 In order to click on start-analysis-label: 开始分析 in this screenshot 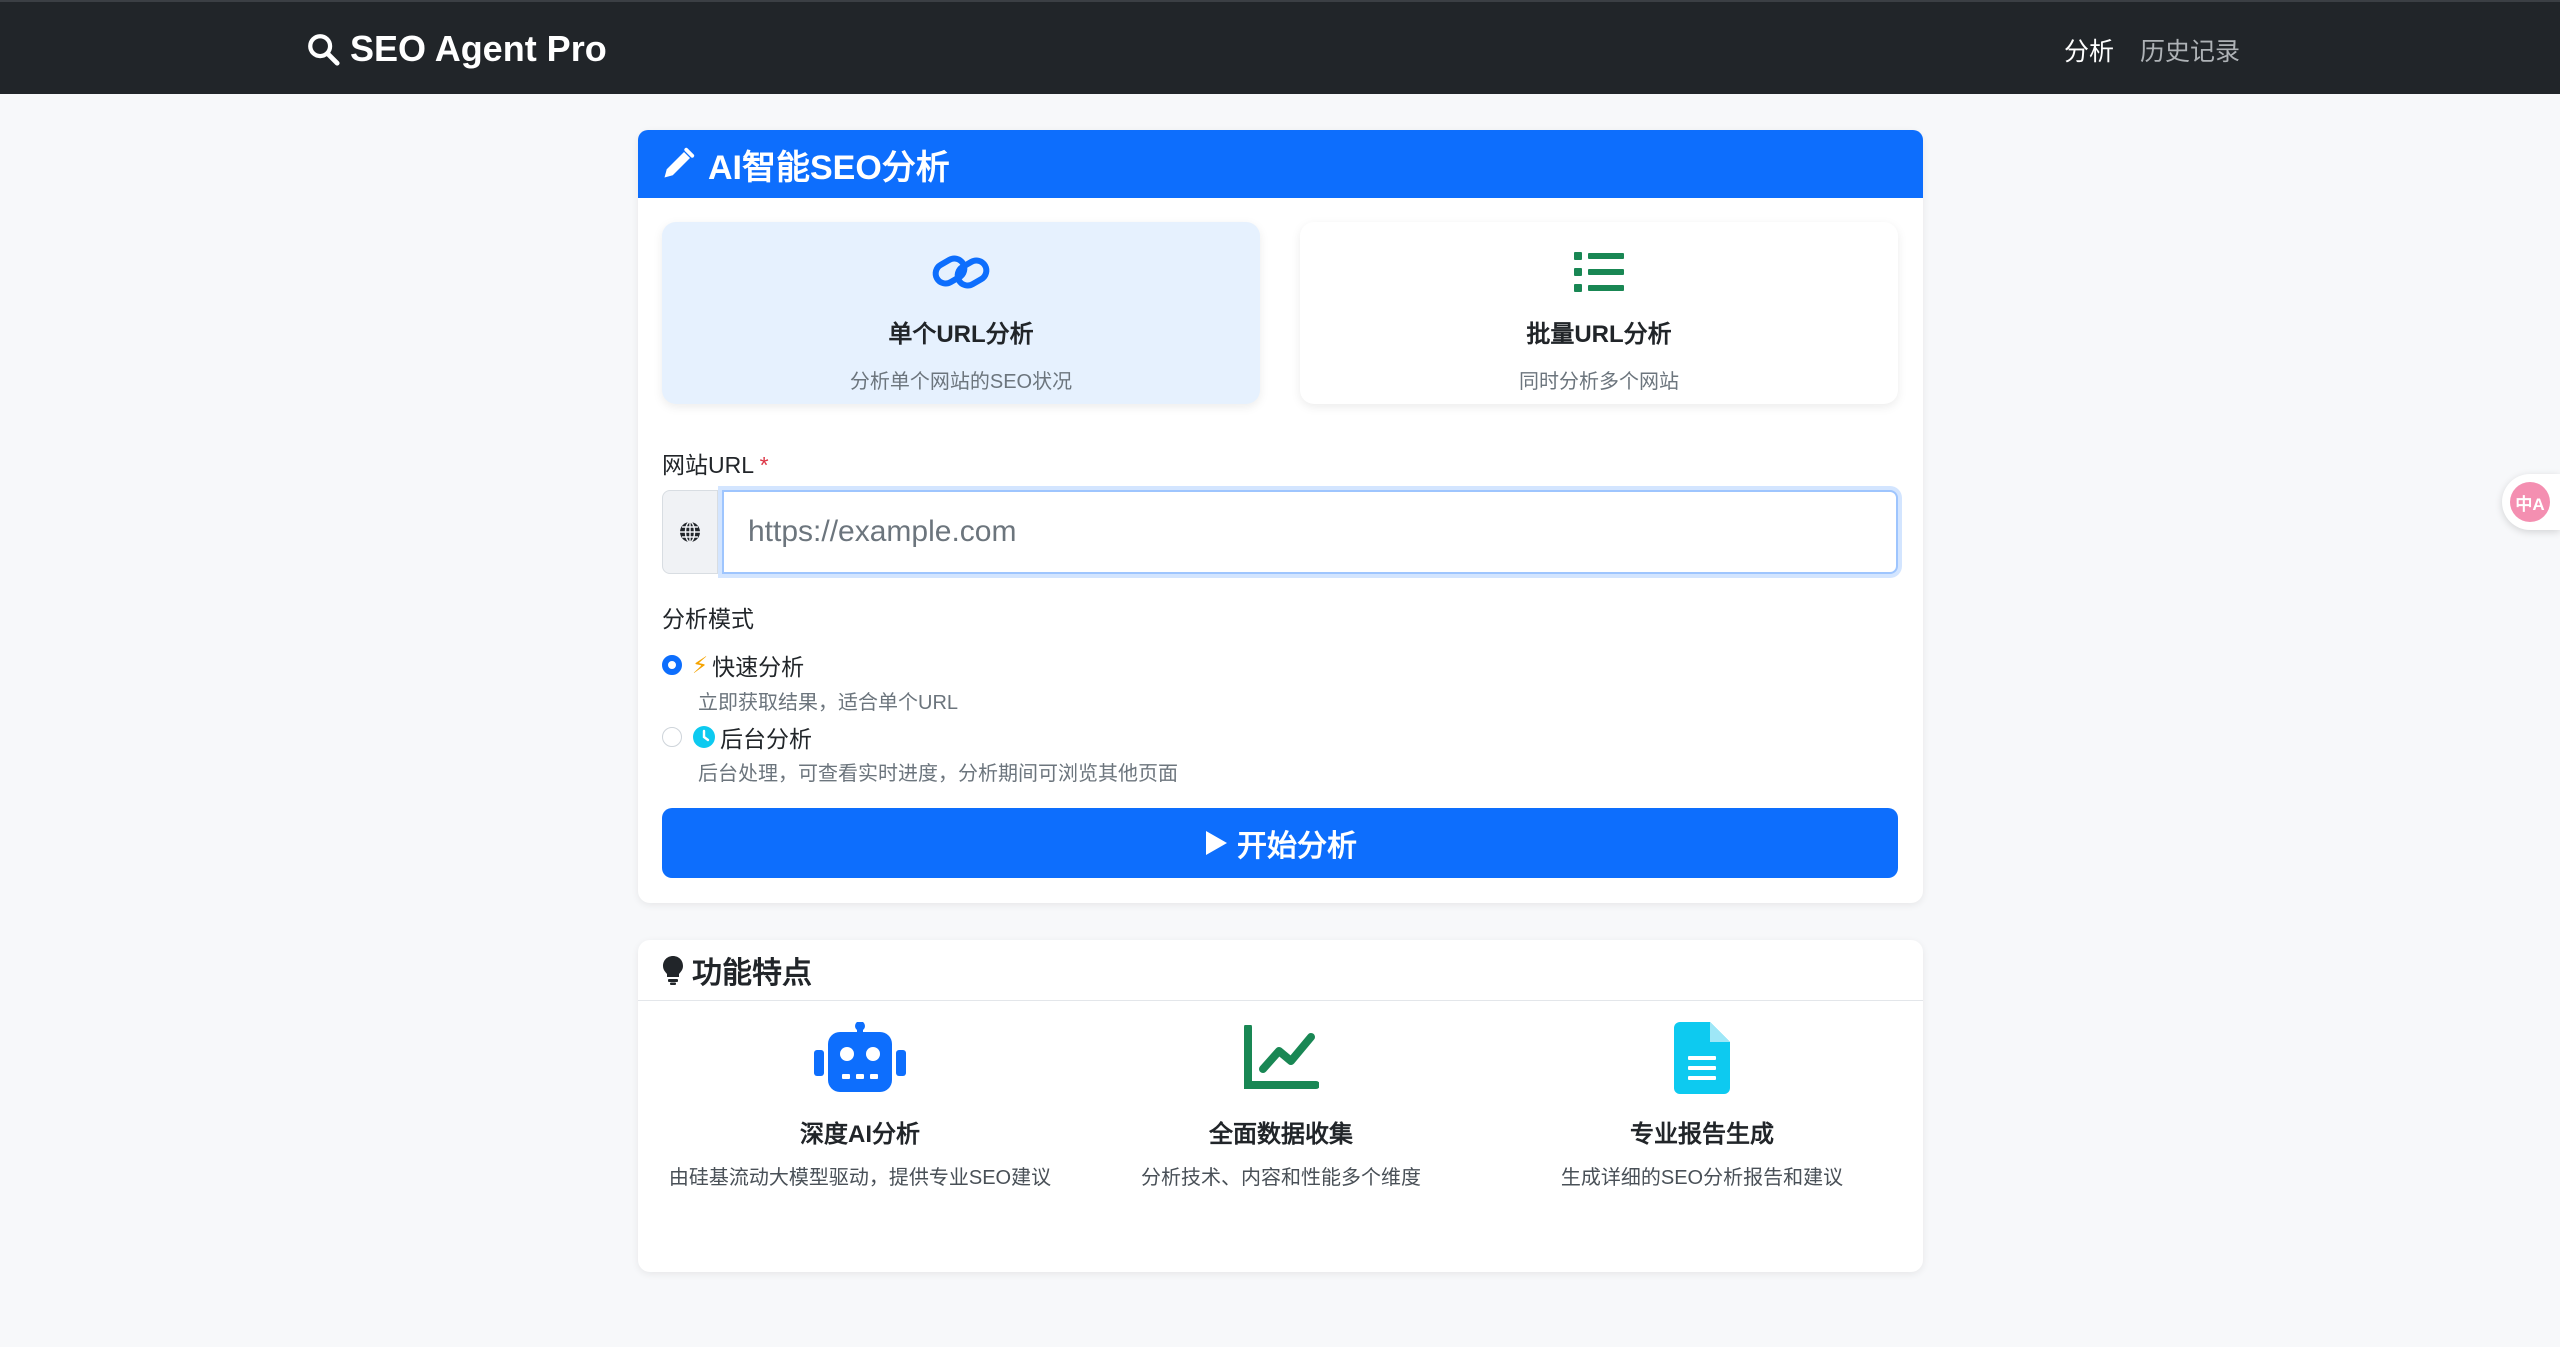, I will do `click(1297, 846)`.